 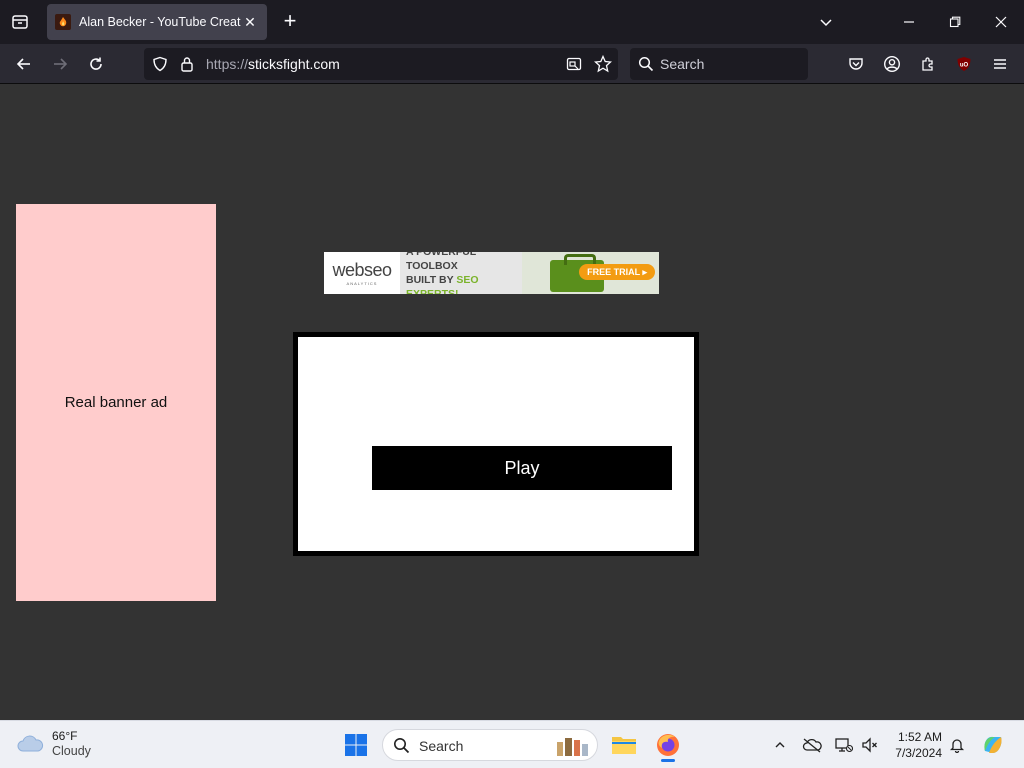 I want to click on windows-start-icon, so click(x=356, y=745).